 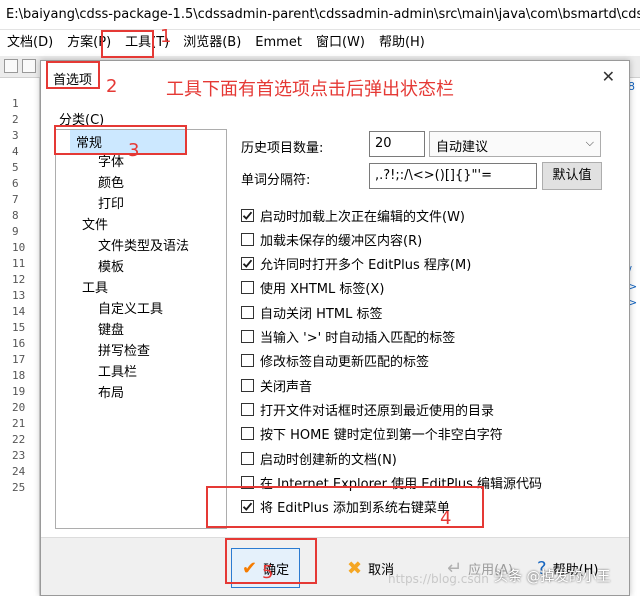 I want to click on option-row: 启动时创建新的文档(N), so click(x=319, y=458).